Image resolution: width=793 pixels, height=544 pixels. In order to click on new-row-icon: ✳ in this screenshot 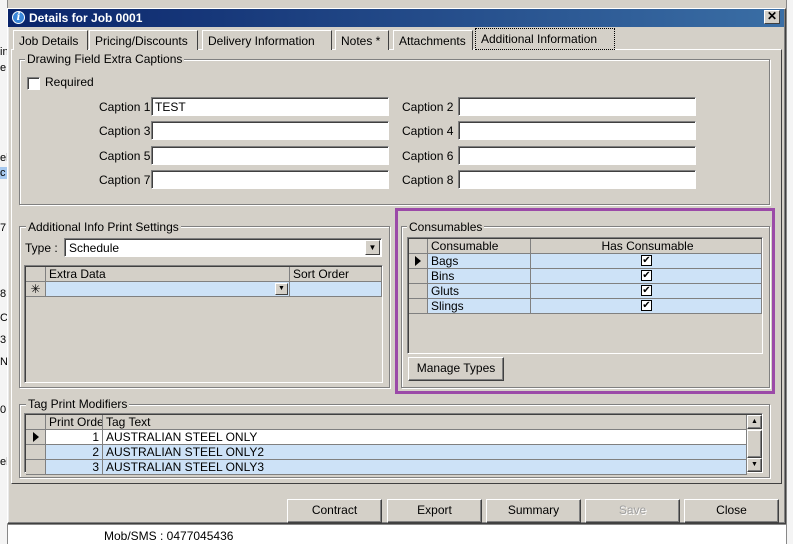, I will do `click(36, 289)`.